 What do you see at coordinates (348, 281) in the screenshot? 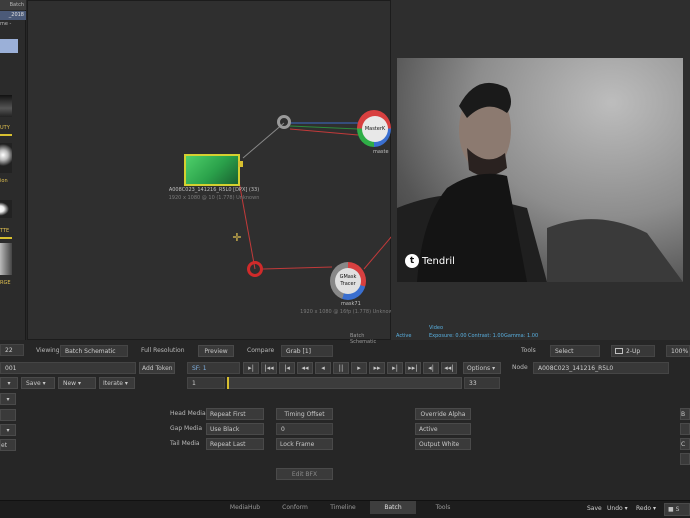
I see `gmask-node-face: GMask Tracer` at bounding box center [348, 281].